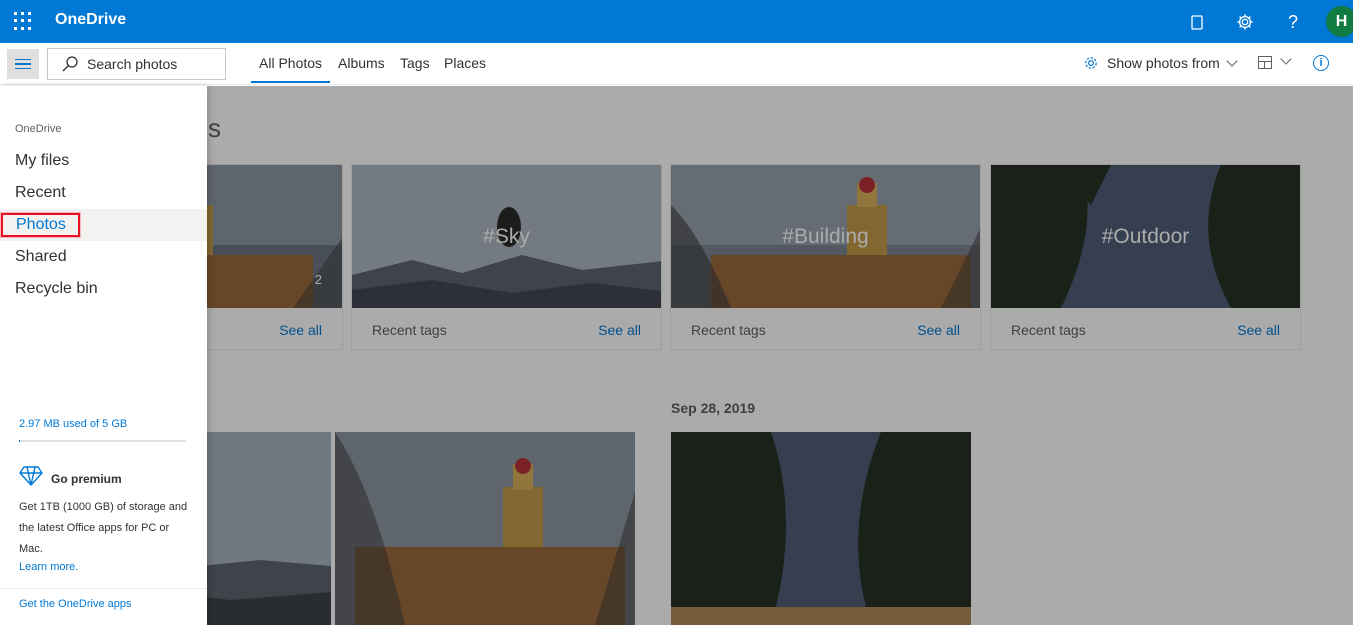 Image resolution: width=1353 pixels, height=625 pixels. Describe the element at coordinates (1321, 63) in the screenshot. I see `info-icon: i` at that location.